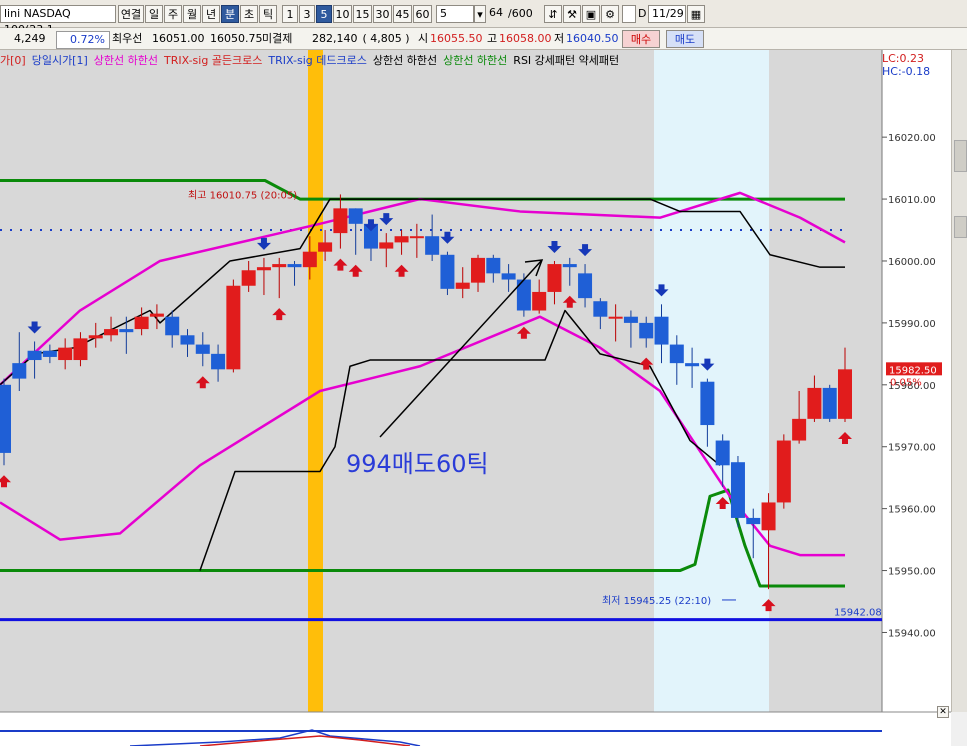  Describe the element at coordinates (912, 138) in the screenshot. I see `y-tick-label: 16020.00` at that location.